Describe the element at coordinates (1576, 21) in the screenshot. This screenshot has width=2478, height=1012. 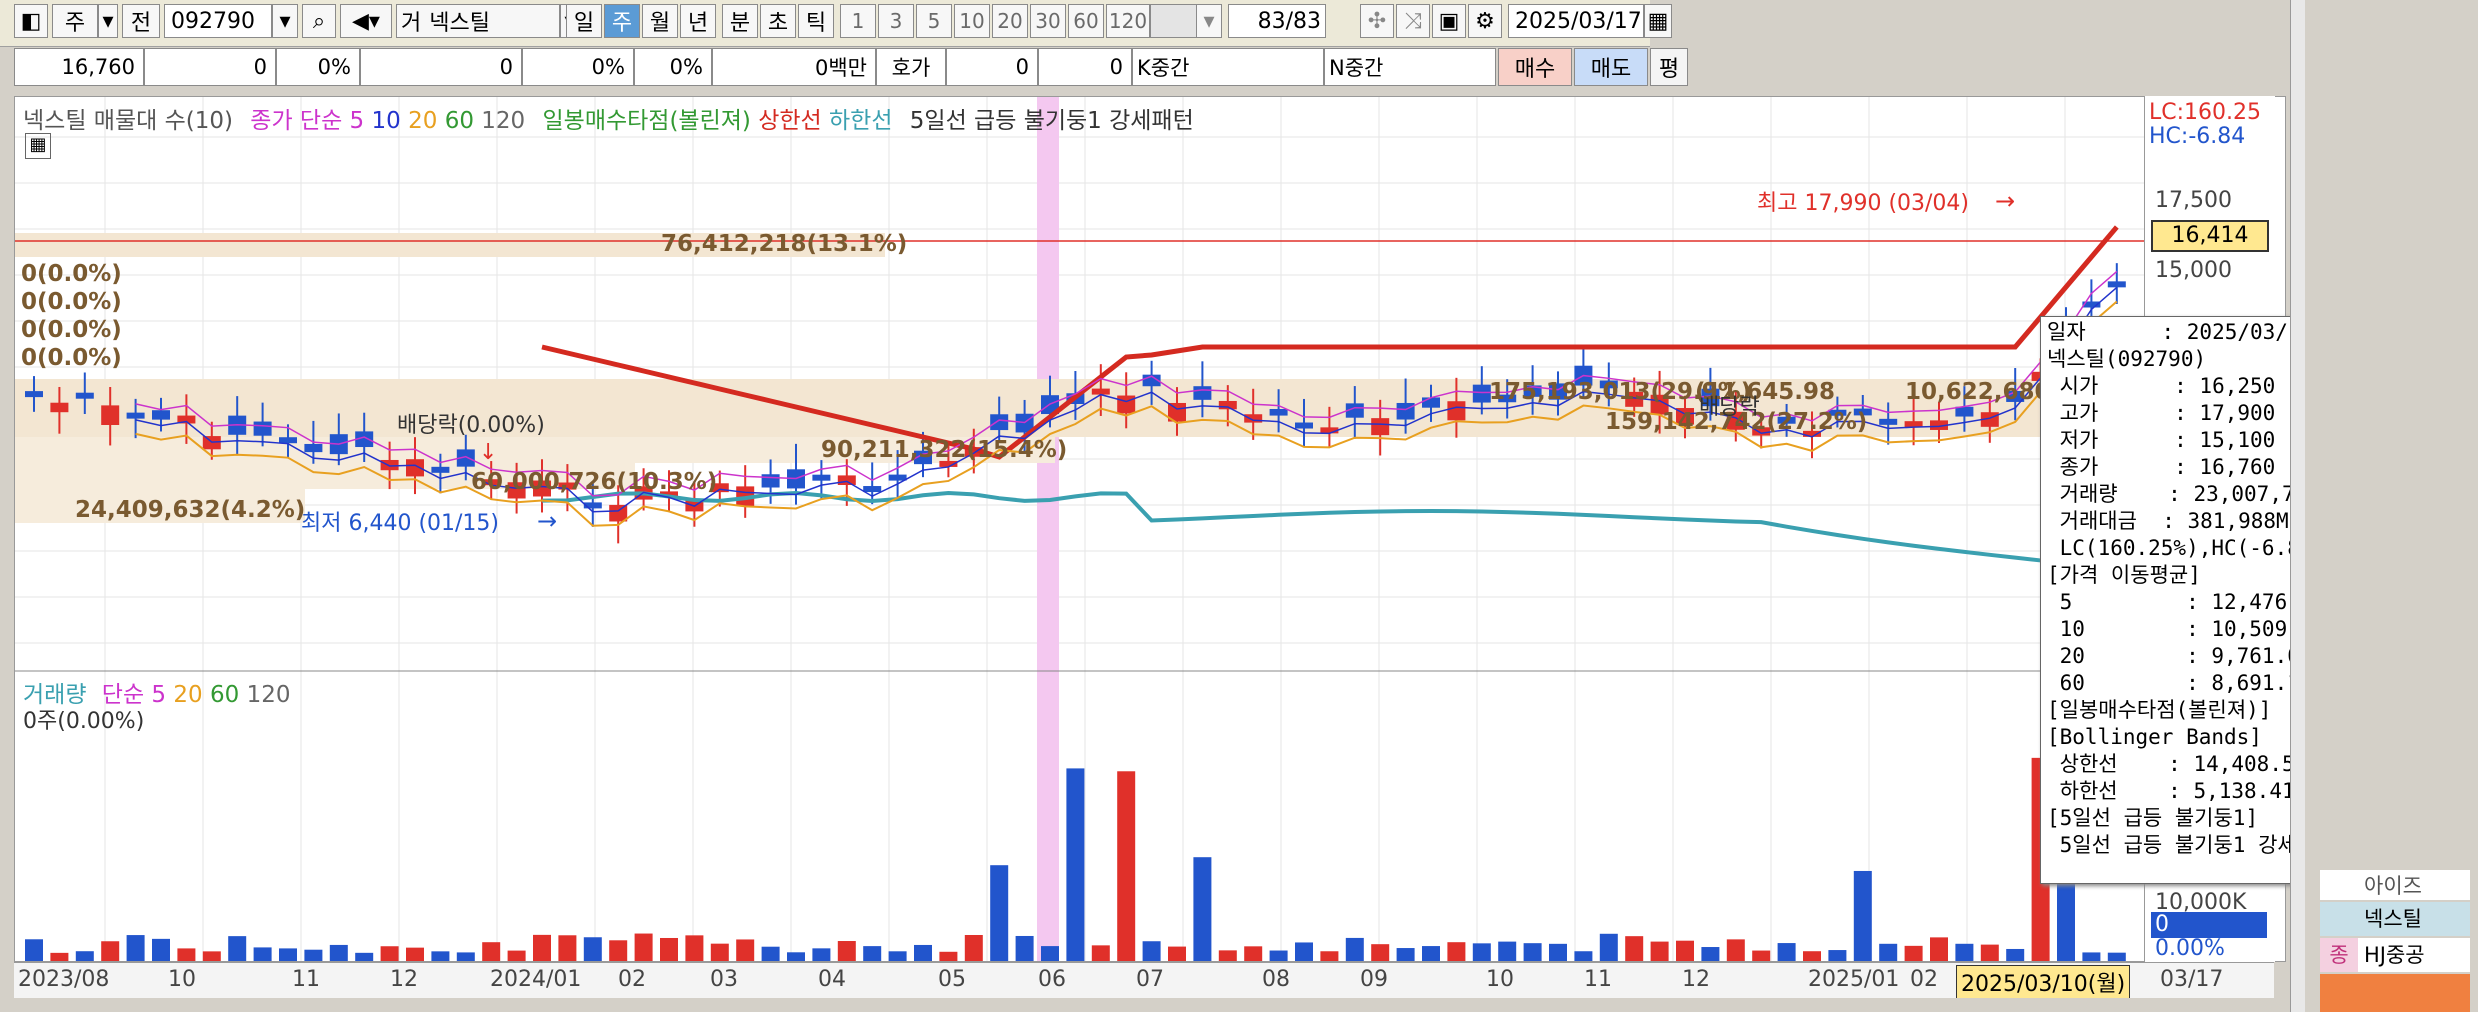
I see `date-input: 2025/03/17` at that location.